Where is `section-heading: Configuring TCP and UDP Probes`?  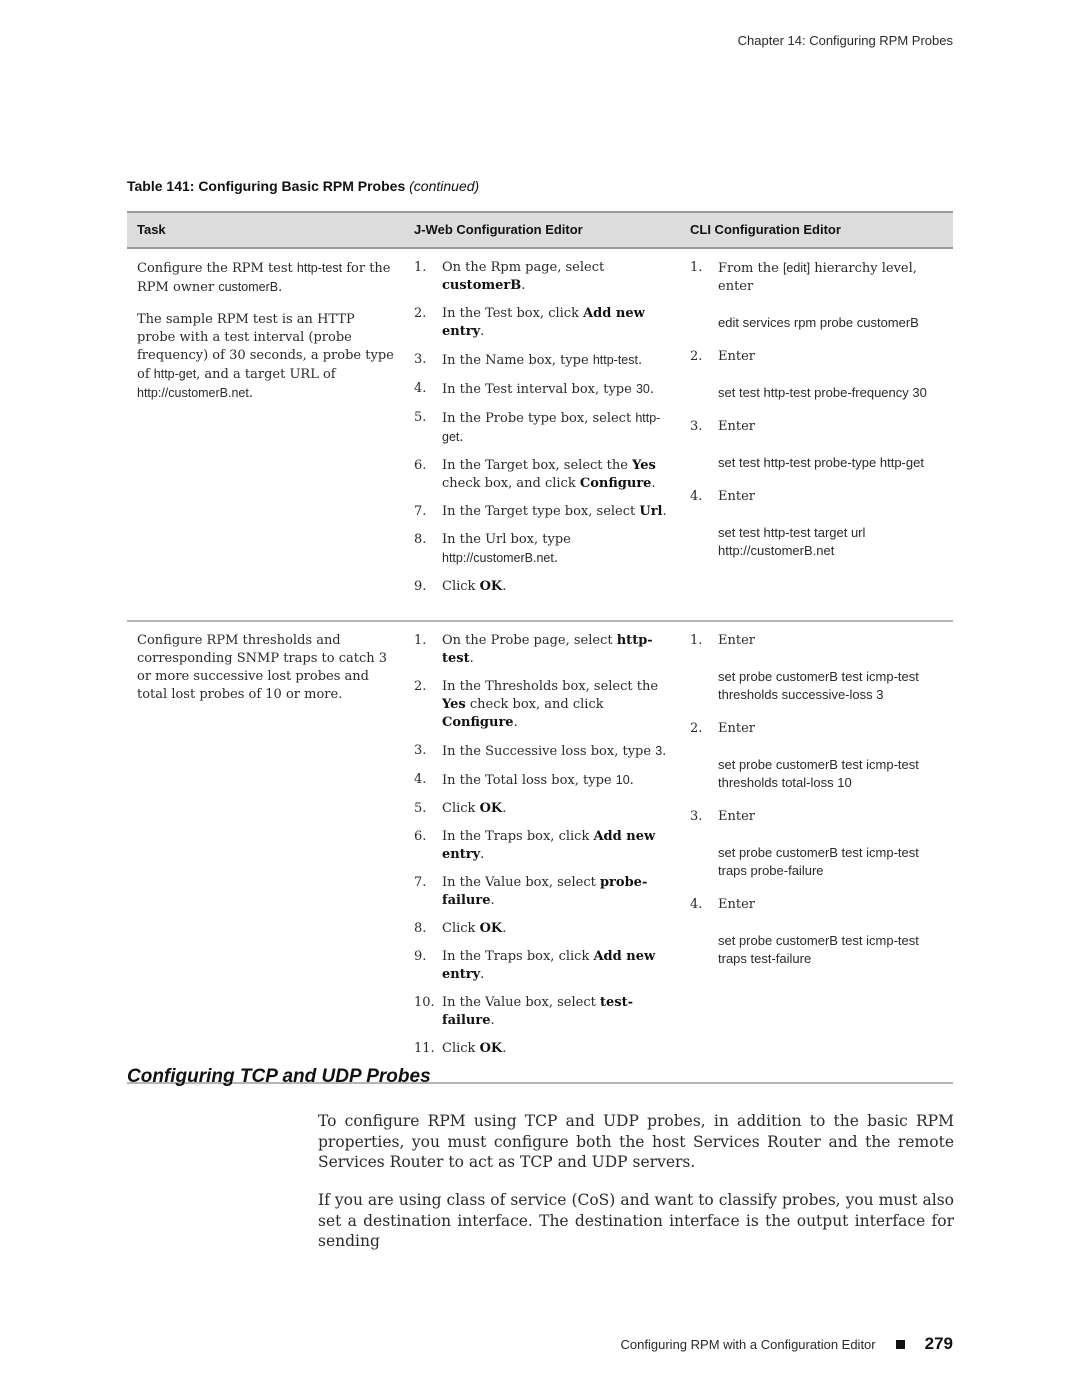 section-heading: Configuring TCP and UDP Probes is located at coordinates (279, 1076).